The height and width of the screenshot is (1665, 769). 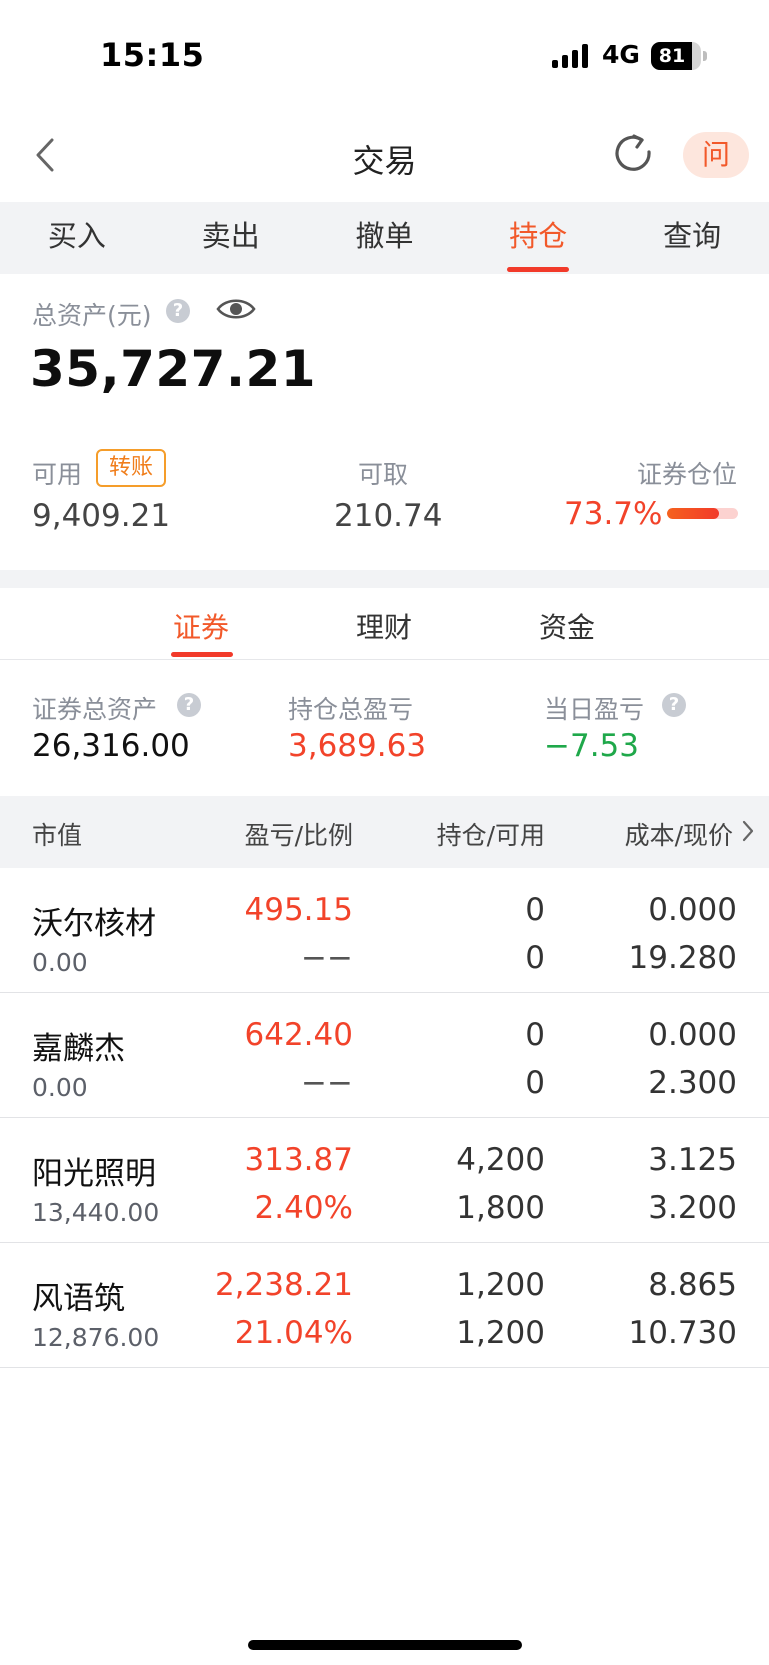 What do you see at coordinates (692, 1208) in the screenshot?
I see `current-price: 3.200` at bounding box center [692, 1208].